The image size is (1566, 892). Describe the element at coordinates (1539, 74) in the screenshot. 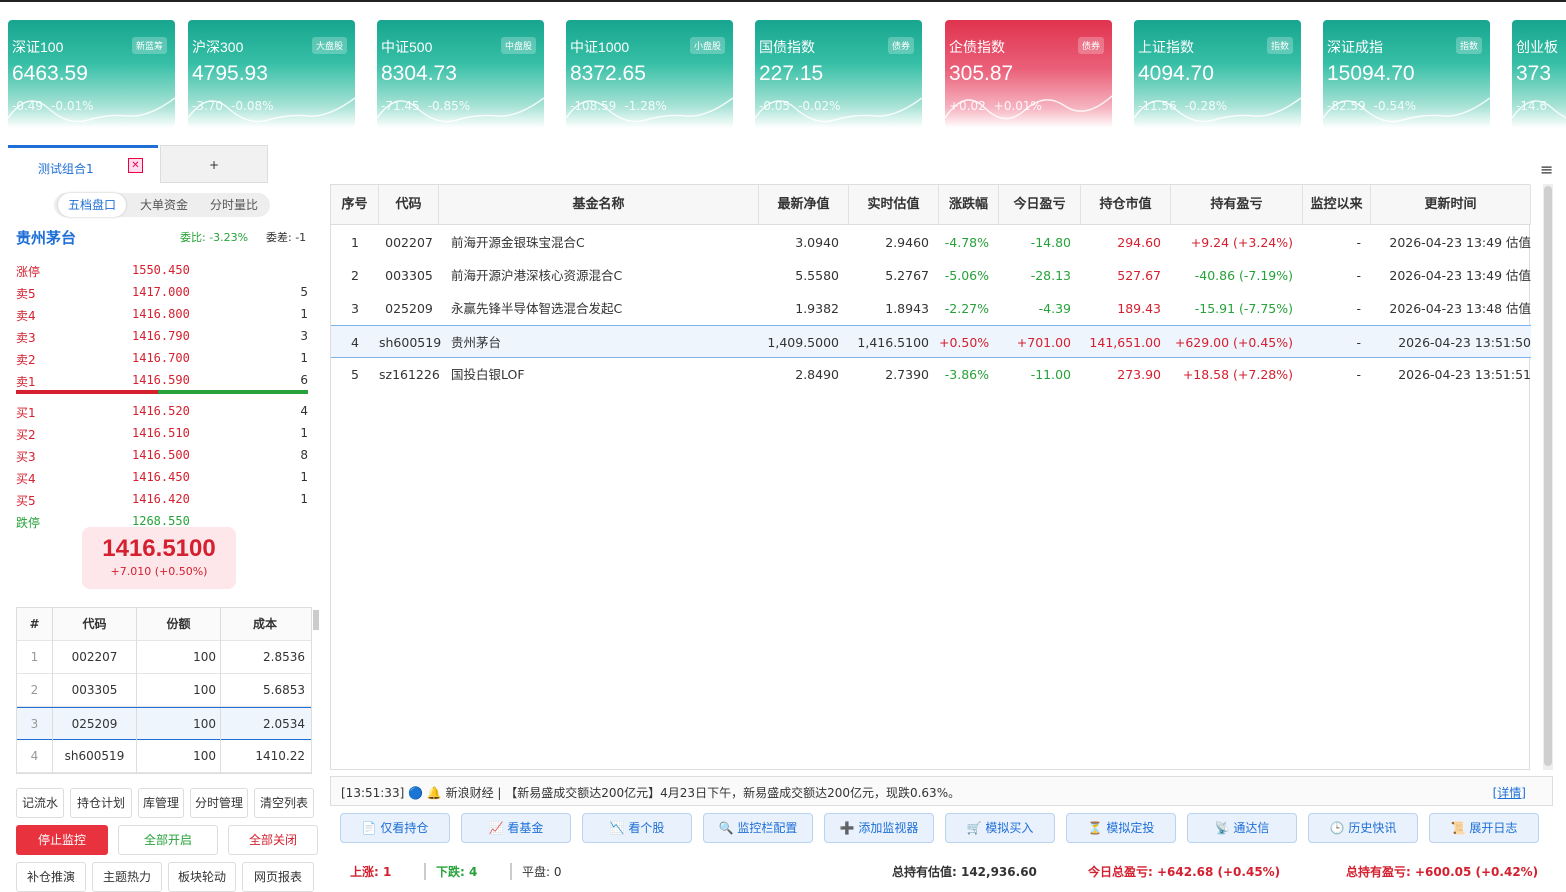

I see `index-card: 创业板 373 -14.6` at that location.